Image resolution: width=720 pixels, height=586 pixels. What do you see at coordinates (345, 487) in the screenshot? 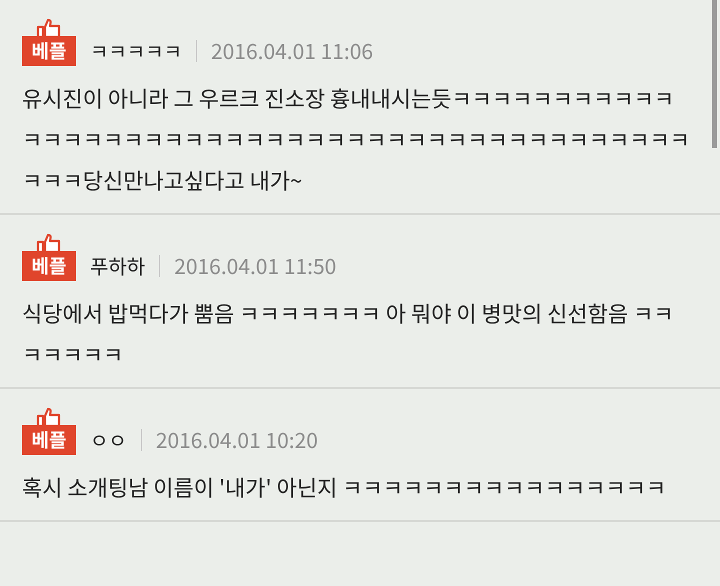
I see `comment-text: 혹시 소개팅남 이름이 '내가' 아닌지 ㅋㅋㅋㅋㅋㅋㅋㅋㅋㅋㅋㅋㅋㅋㅋㅋ` at bounding box center [345, 487].